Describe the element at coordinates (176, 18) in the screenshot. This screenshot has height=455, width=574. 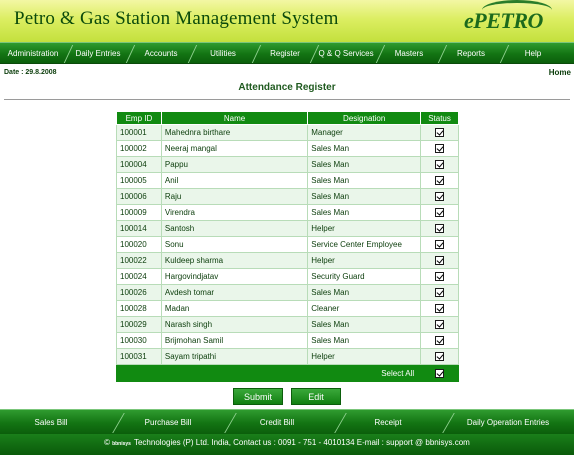
I see `app-title: Petro & Gas Station Management System` at that location.